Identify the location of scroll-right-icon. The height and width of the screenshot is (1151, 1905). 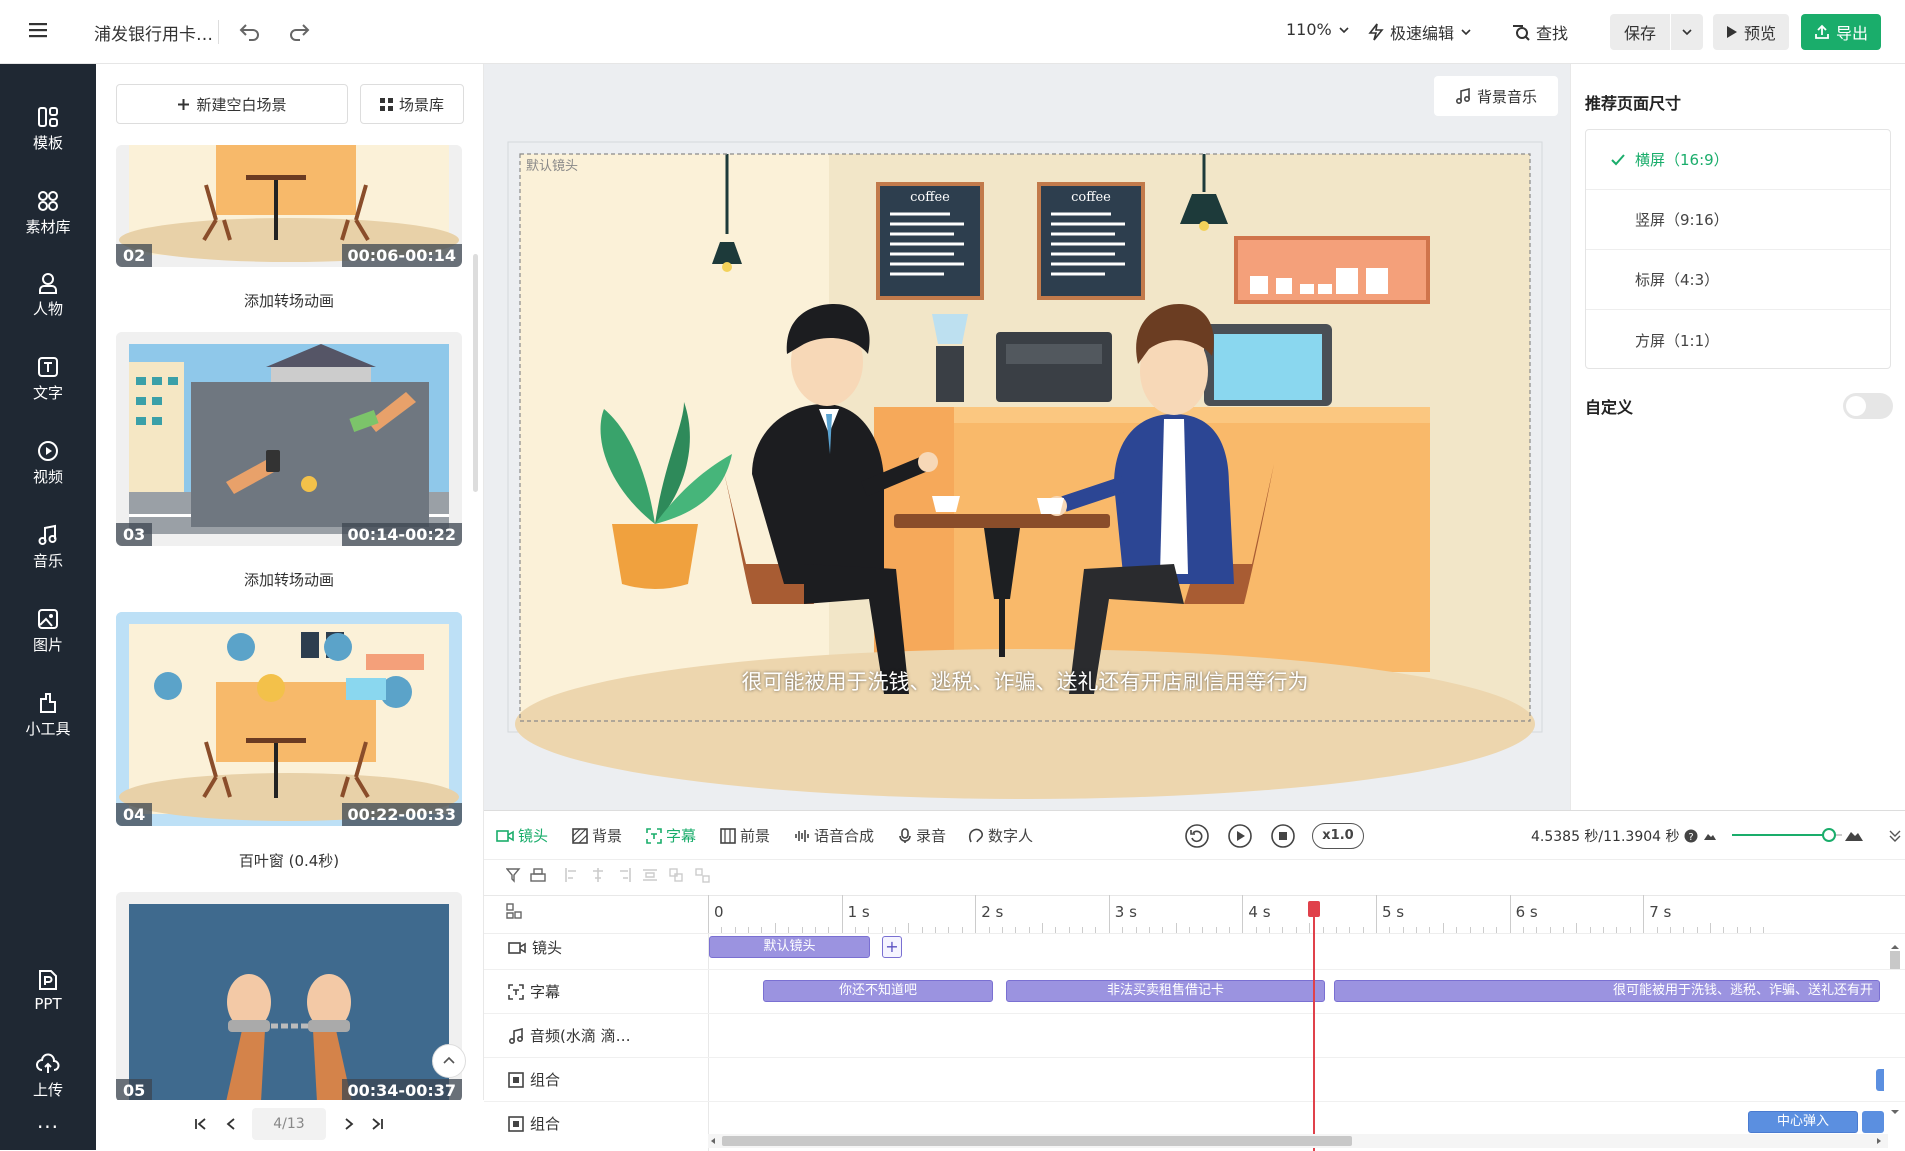
(1879, 1141).